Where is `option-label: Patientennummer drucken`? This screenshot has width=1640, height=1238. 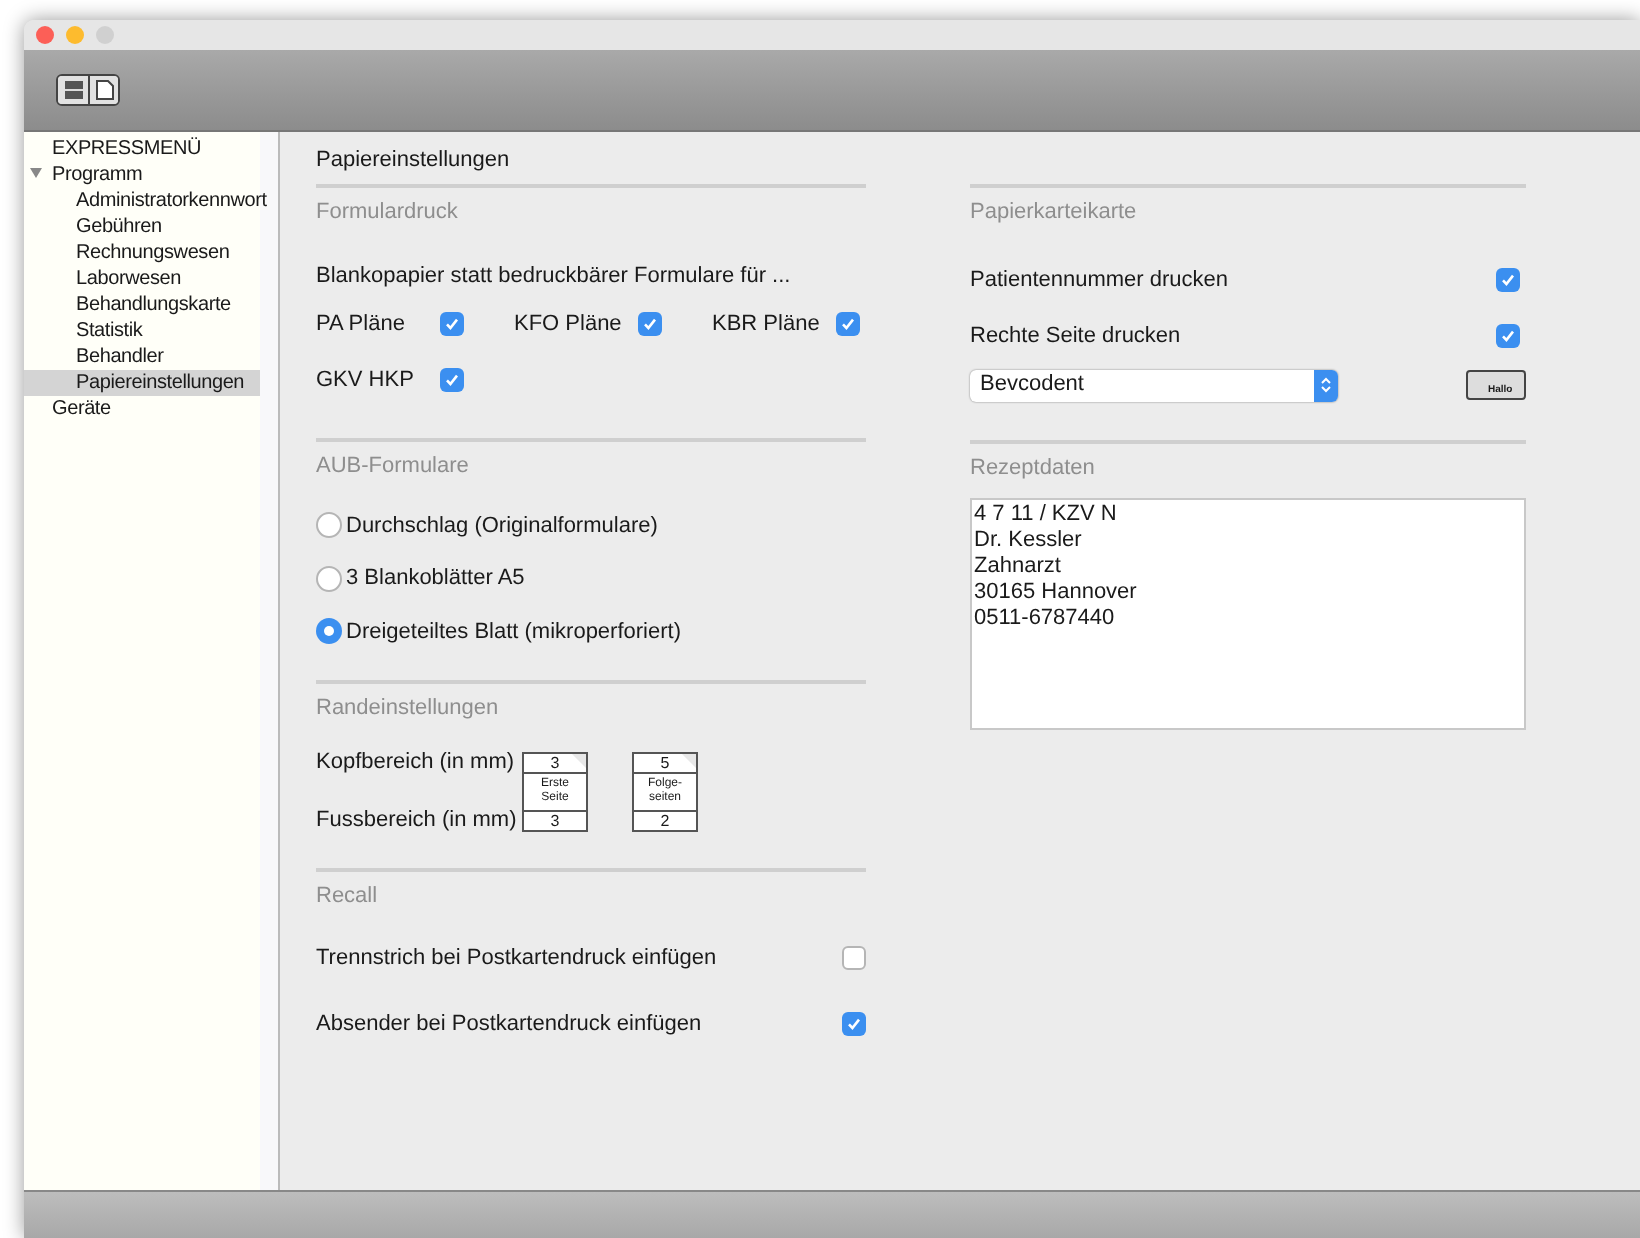 option-label: Patientennummer drucken is located at coordinates (1099, 280).